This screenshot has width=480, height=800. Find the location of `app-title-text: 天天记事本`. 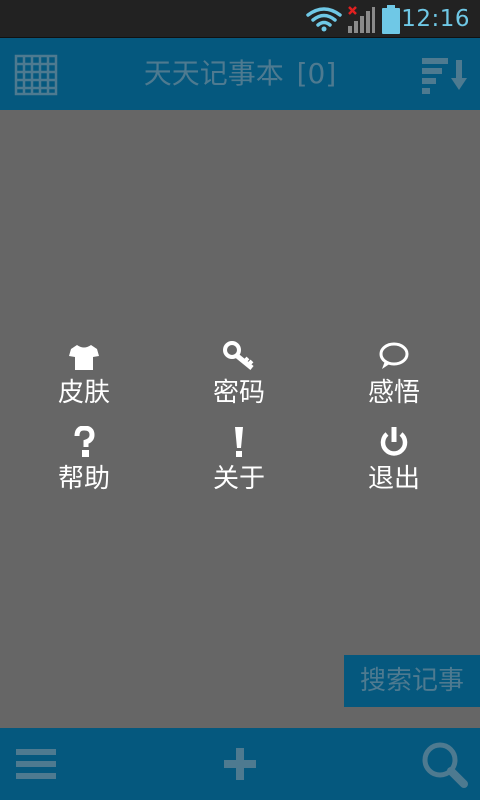

app-title-text: 天天记事本 is located at coordinates (213, 73).